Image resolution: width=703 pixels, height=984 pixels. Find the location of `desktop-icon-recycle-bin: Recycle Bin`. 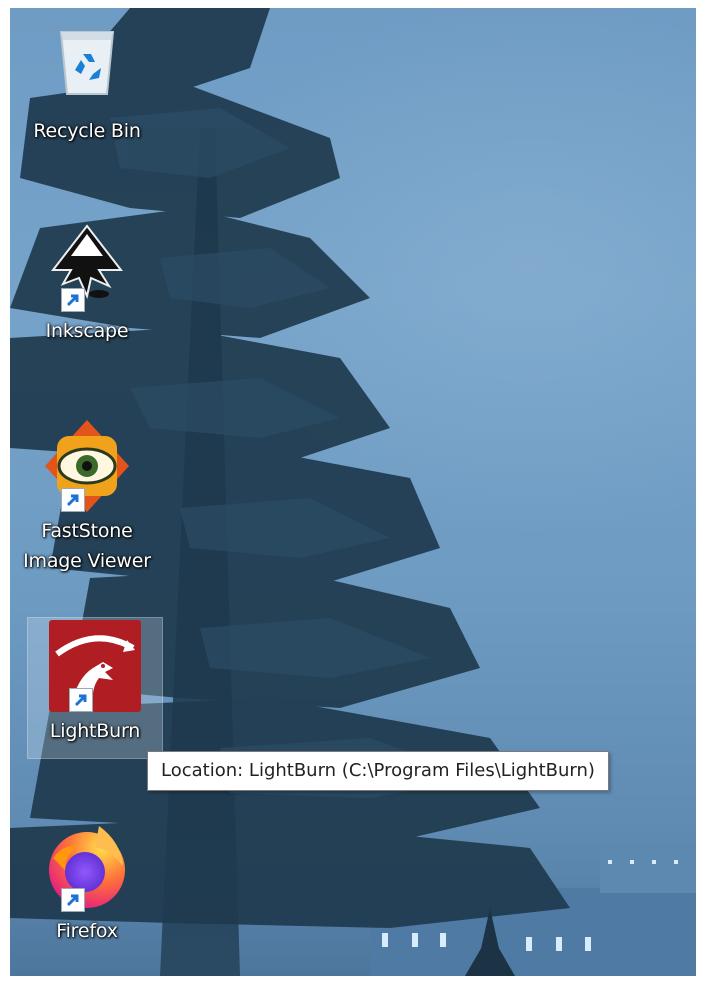

desktop-icon-recycle-bin: Recycle Bin is located at coordinates (87, 82).